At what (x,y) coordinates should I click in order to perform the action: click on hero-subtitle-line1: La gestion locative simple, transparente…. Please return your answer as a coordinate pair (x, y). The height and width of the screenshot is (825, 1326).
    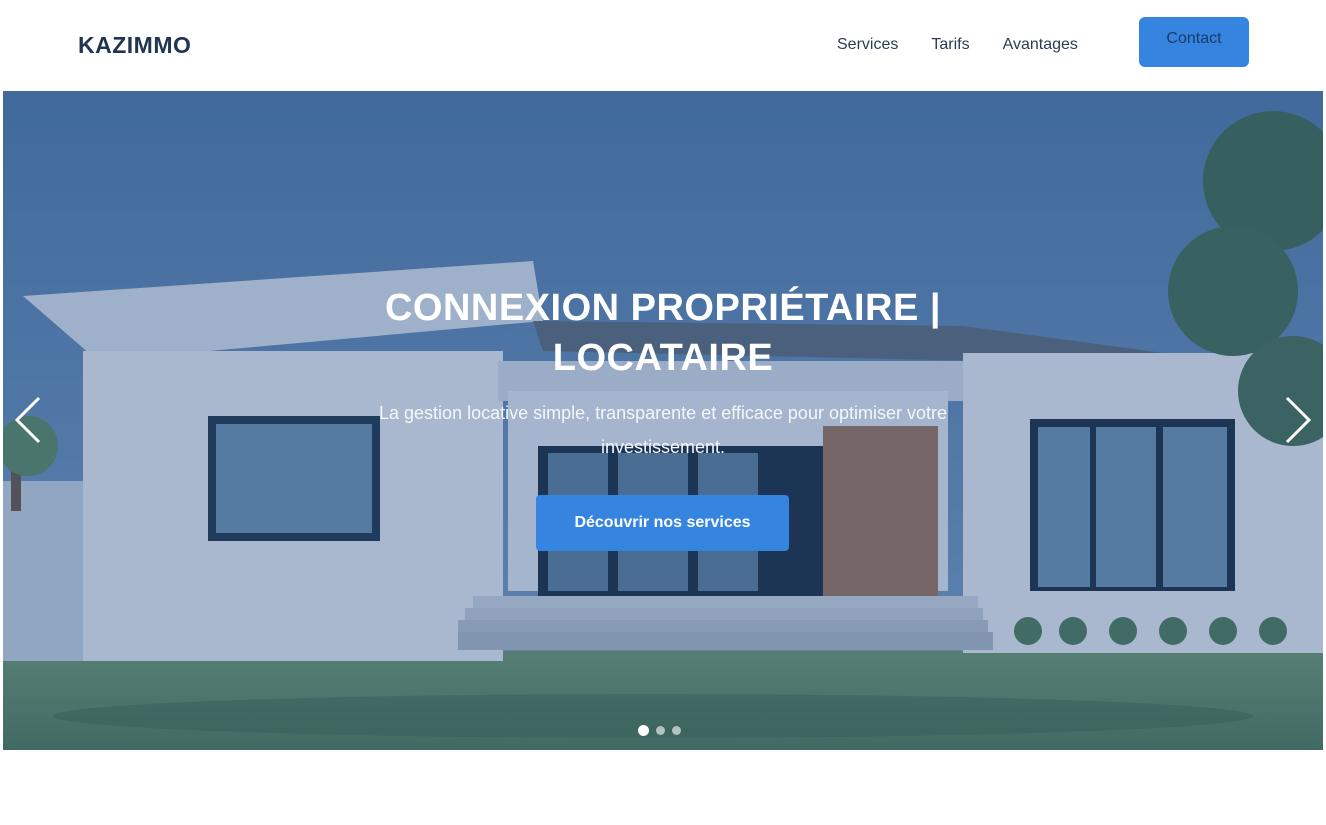
    Looking at the image, I should click on (663, 413).